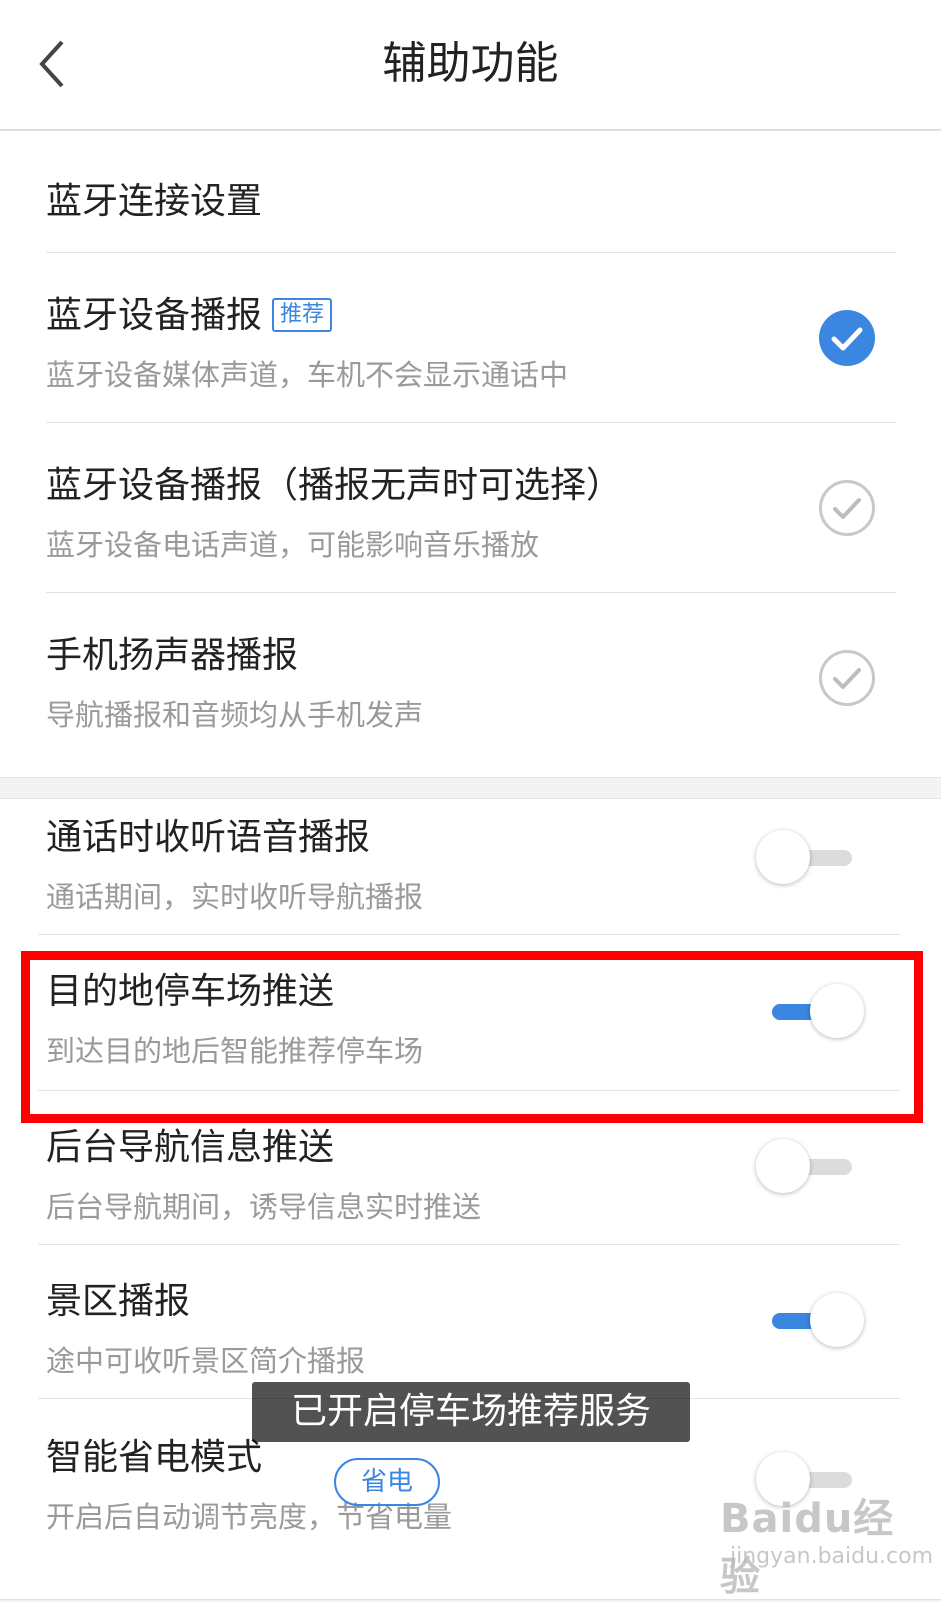  What do you see at coordinates (847, 338) in the screenshot?
I see `check-selected-icon` at bounding box center [847, 338].